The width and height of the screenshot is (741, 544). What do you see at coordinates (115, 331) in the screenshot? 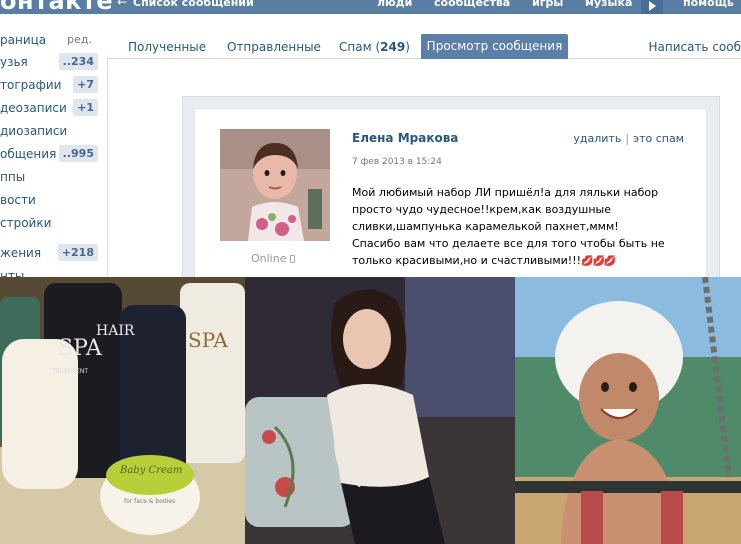
I see `product-label-hair: HAIR` at bounding box center [115, 331].